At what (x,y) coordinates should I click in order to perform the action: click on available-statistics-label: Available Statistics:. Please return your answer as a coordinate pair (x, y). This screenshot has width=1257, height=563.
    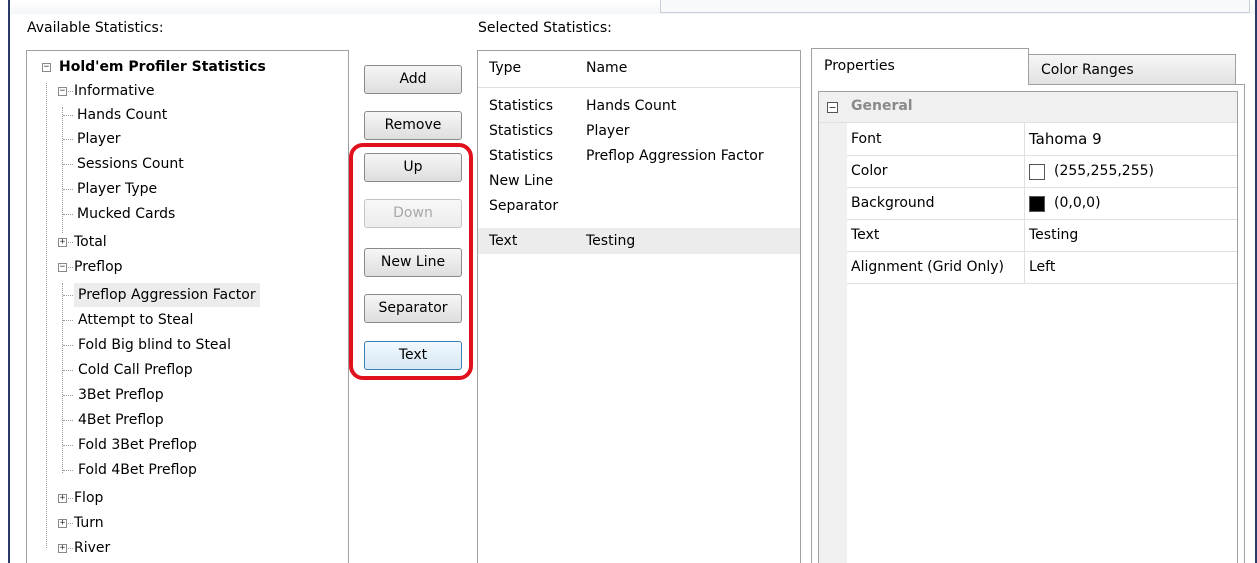
    Looking at the image, I should click on (95, 28).